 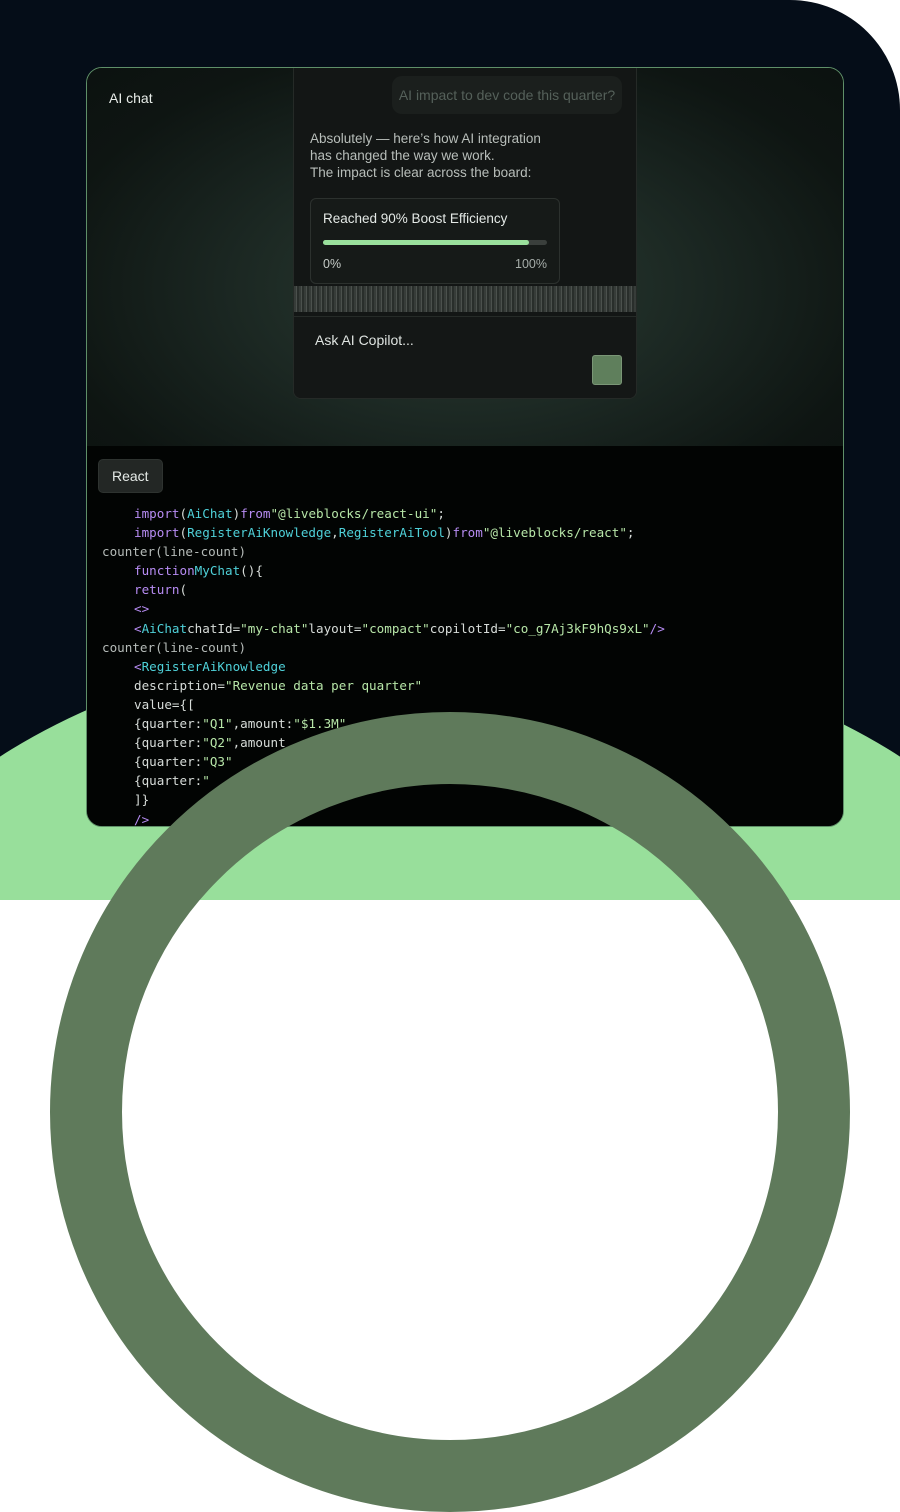 What do you see at coordinates (448, 533) in the screenshot?
I see `code-token: )` at bounding box center [448, 533].